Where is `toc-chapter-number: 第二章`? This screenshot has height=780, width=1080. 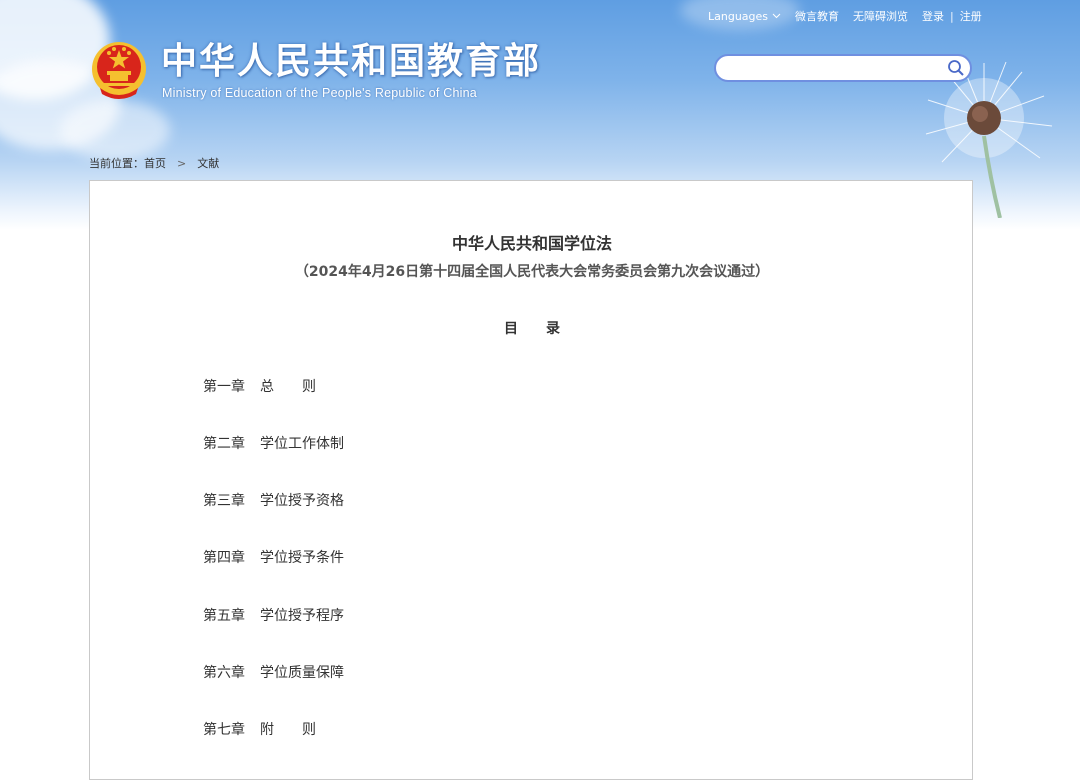 toc-chapter-number: 第二章 is located at coordinates (224, 444).